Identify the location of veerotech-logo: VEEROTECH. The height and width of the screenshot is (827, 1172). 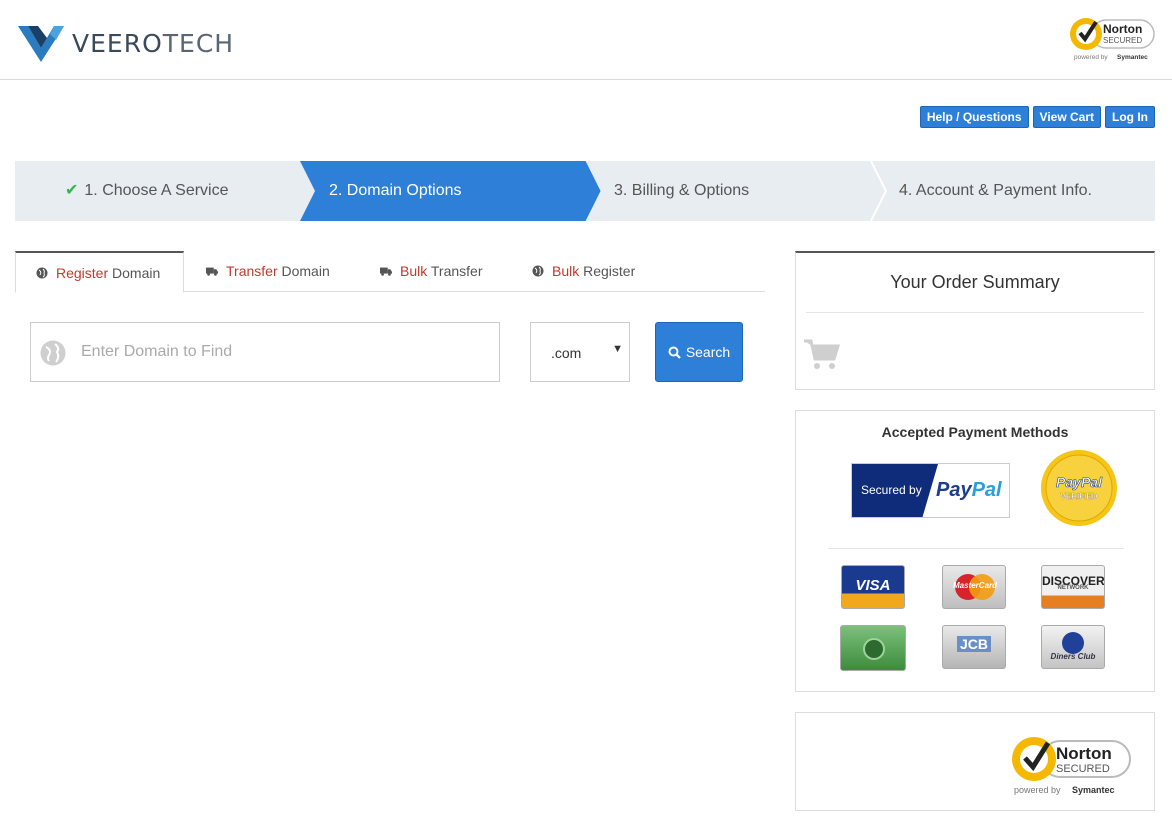
(125, 43).